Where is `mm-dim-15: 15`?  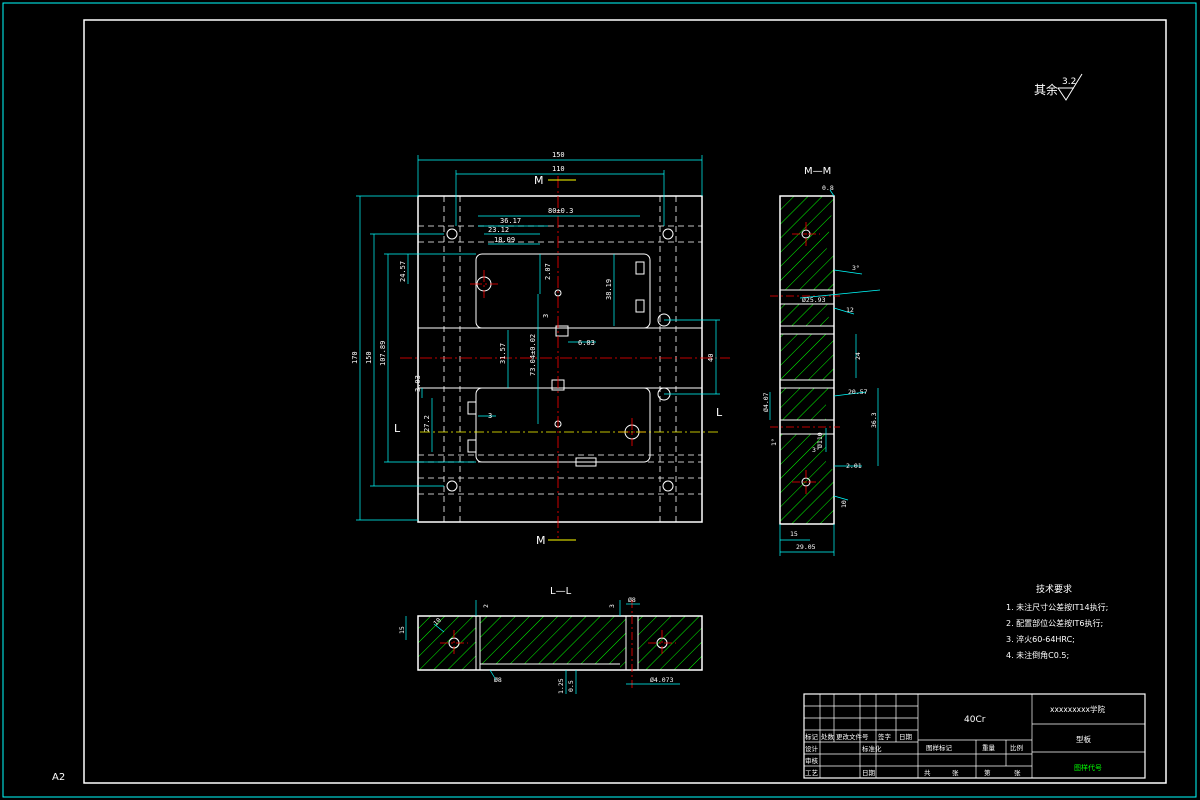
mm-dim-15: 15 is located at coordinates (794, 534).